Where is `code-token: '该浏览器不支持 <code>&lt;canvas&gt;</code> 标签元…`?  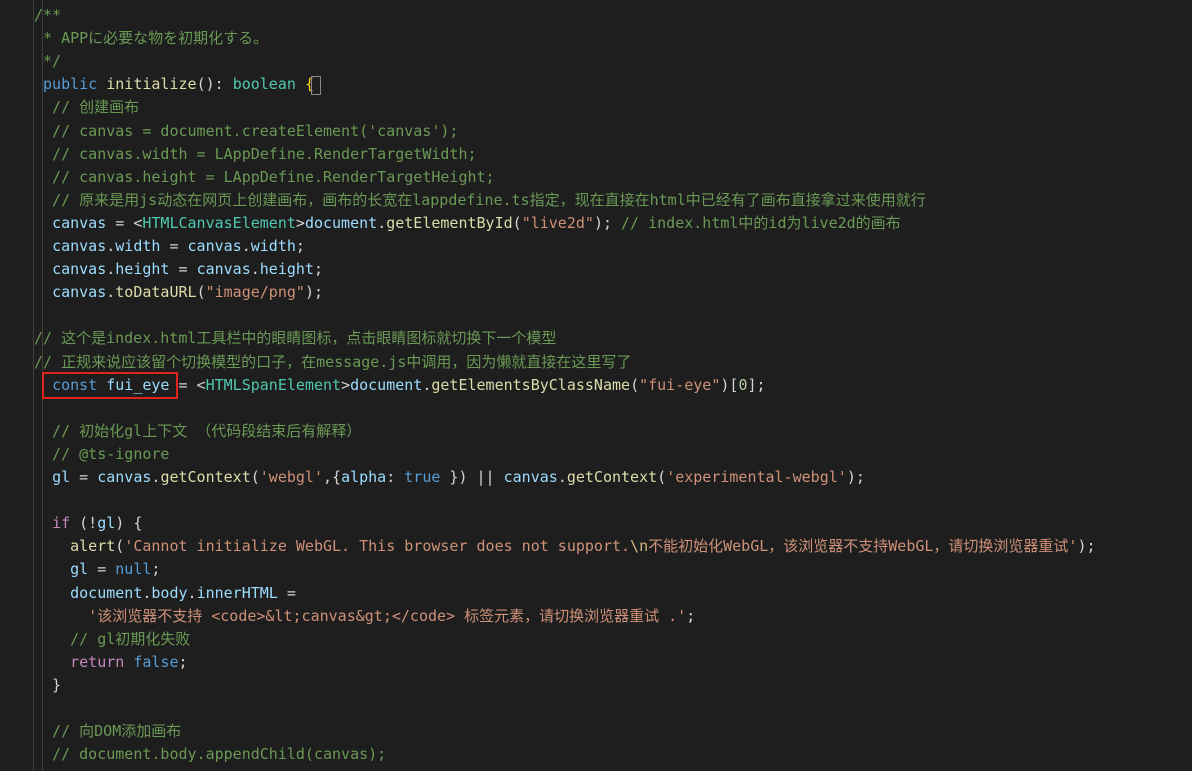
code-token: '该浏览器不支持 <code>&lt;canvas&gt;</code> 标签元… is located at coordinates (387, 615).